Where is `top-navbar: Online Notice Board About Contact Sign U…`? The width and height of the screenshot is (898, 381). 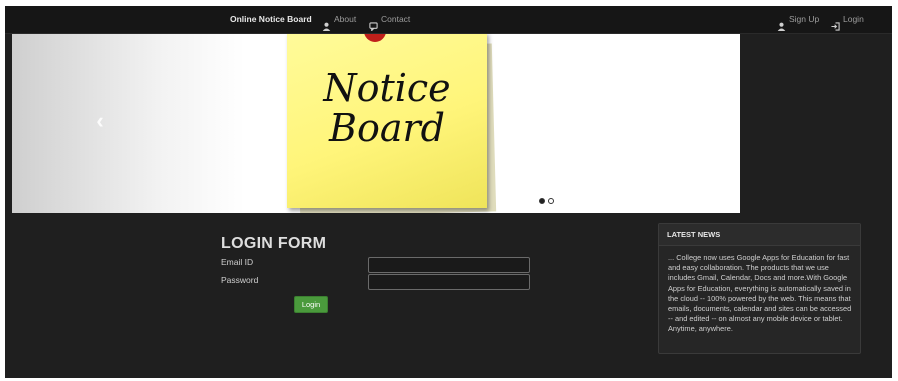
top-navbar: Online Notice Board About Contact Sign U… is located at coordinates (448, 20).